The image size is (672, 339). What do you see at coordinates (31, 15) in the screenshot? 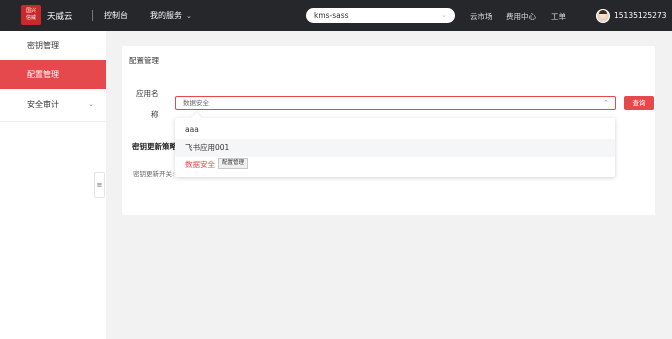
I see `brand-logo: 国兴 信威` at bounding box center [31, 15].